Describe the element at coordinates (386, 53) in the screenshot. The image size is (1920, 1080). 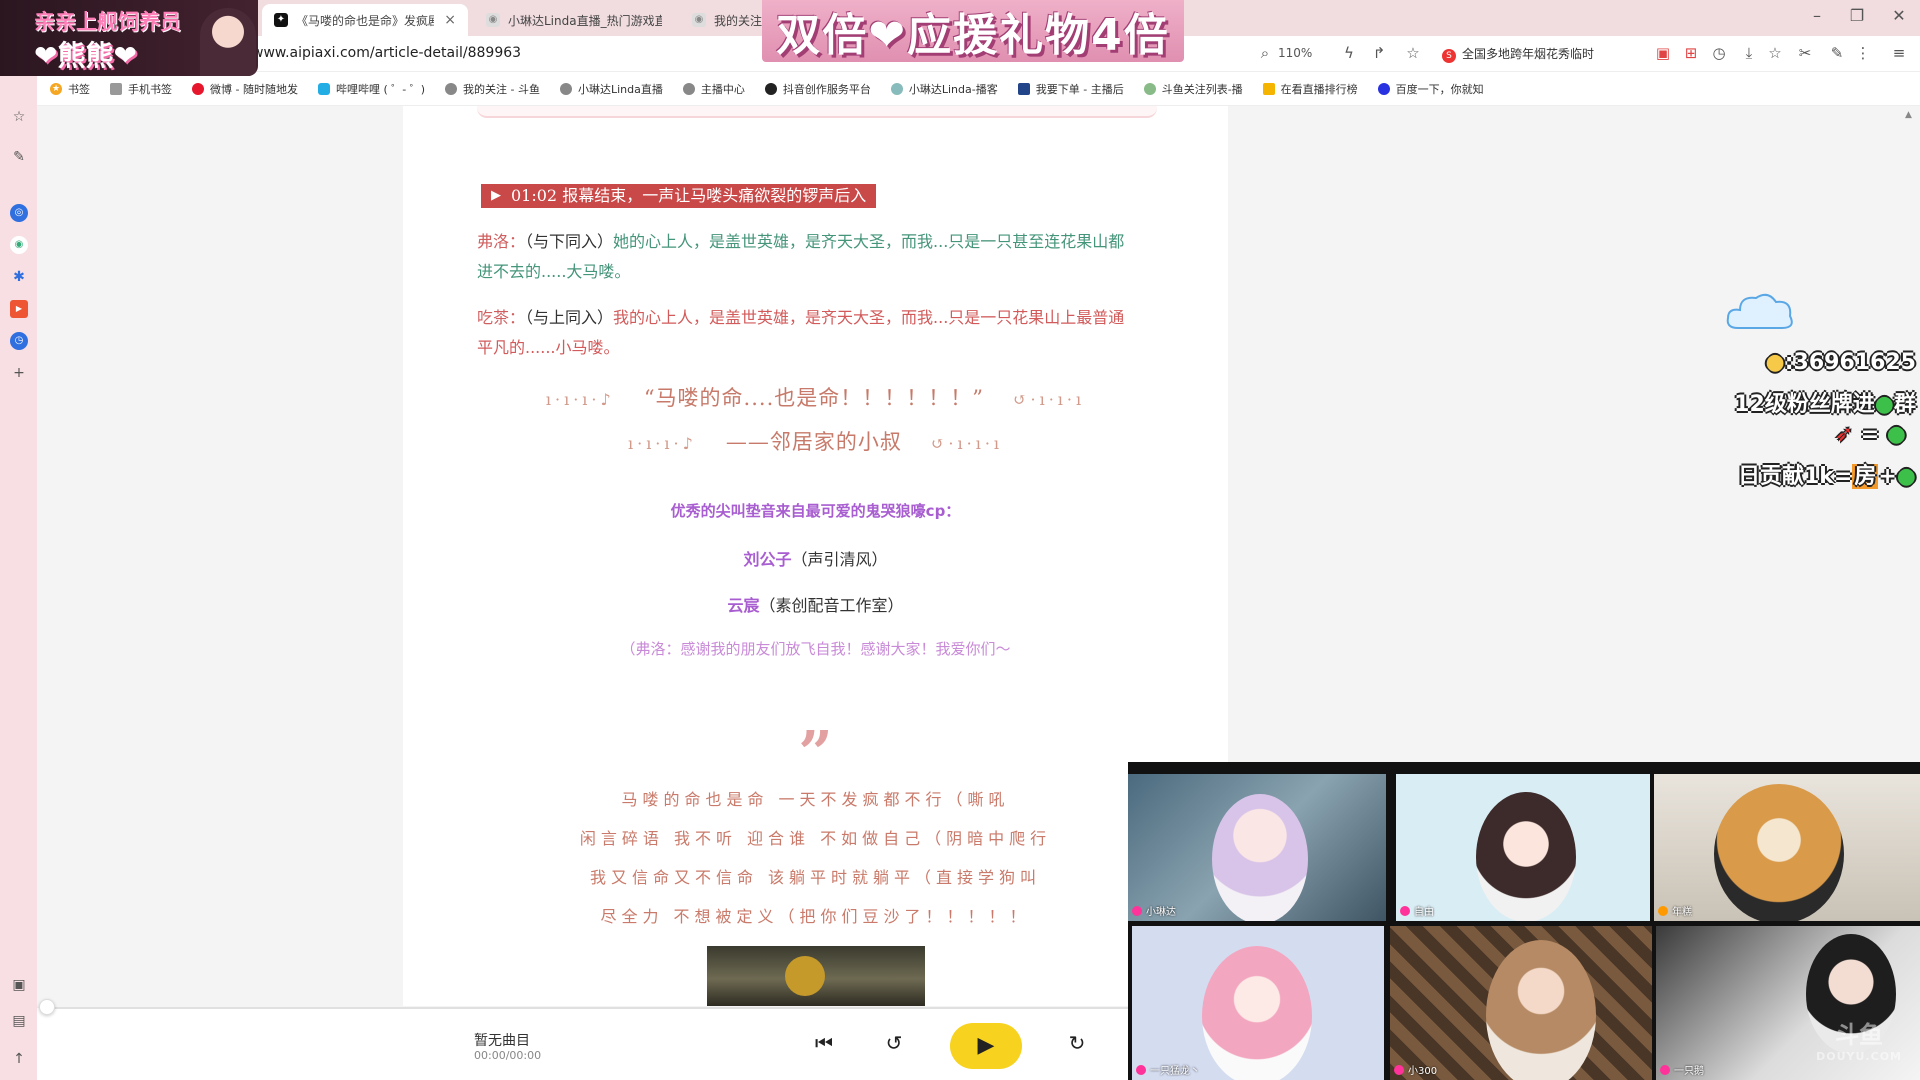
I see `url-field: www.aipiaxi.com/article-detail/889963` at that location.